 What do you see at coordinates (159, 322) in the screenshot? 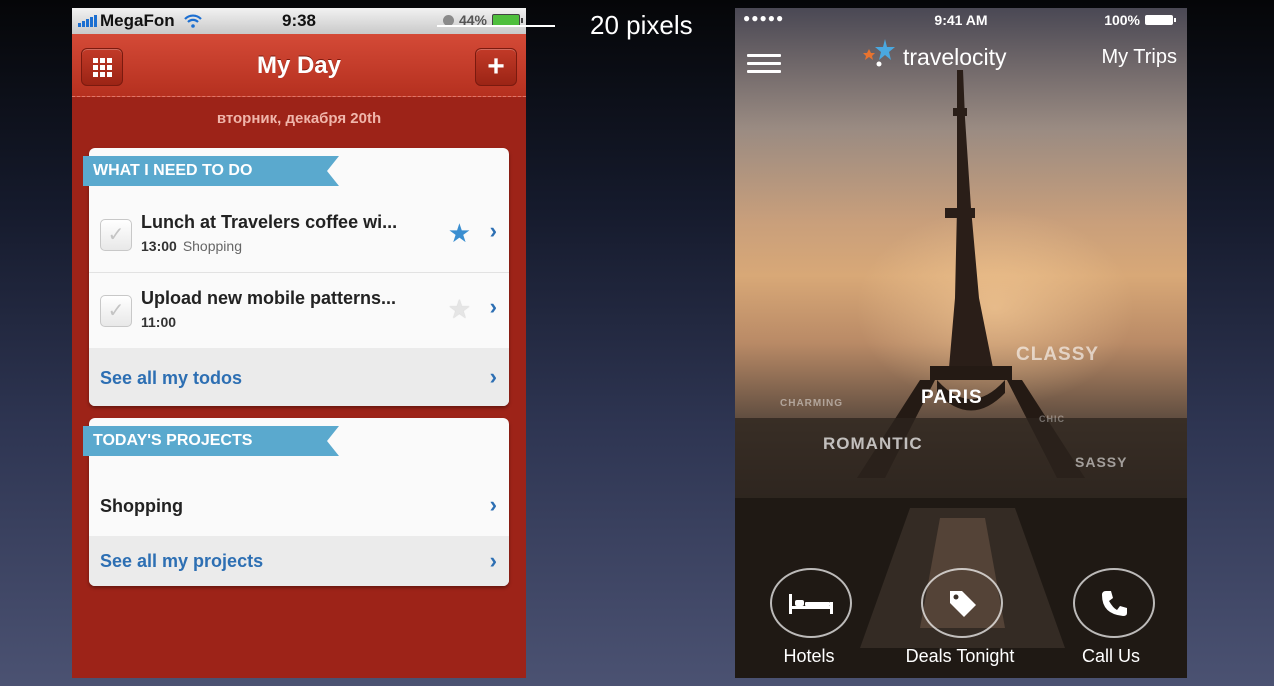
I see `todo-time: 11:00` at bounding box center [159, 322].